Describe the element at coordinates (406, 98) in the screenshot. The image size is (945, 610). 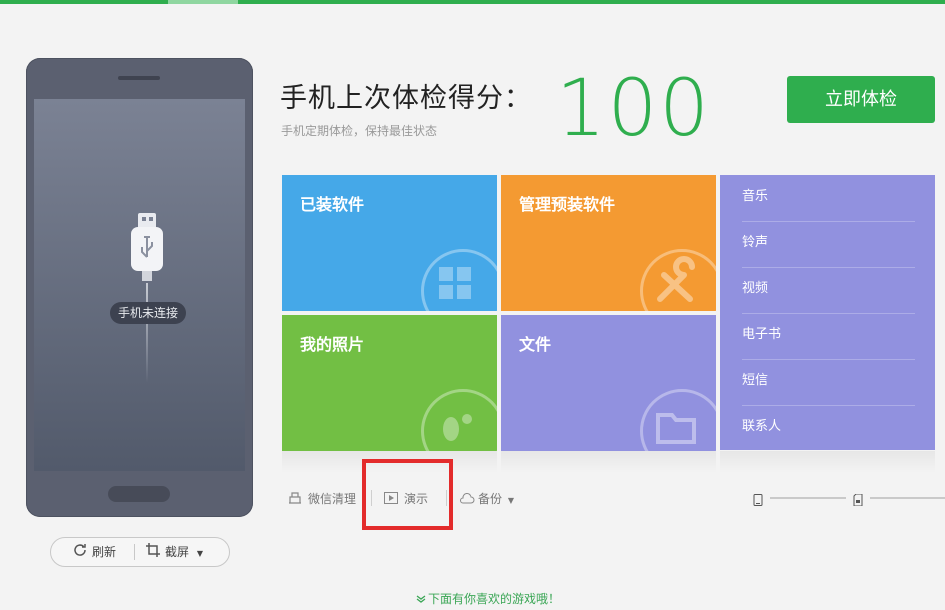
I see `score-title: 手机上次体检得分：` at that location.